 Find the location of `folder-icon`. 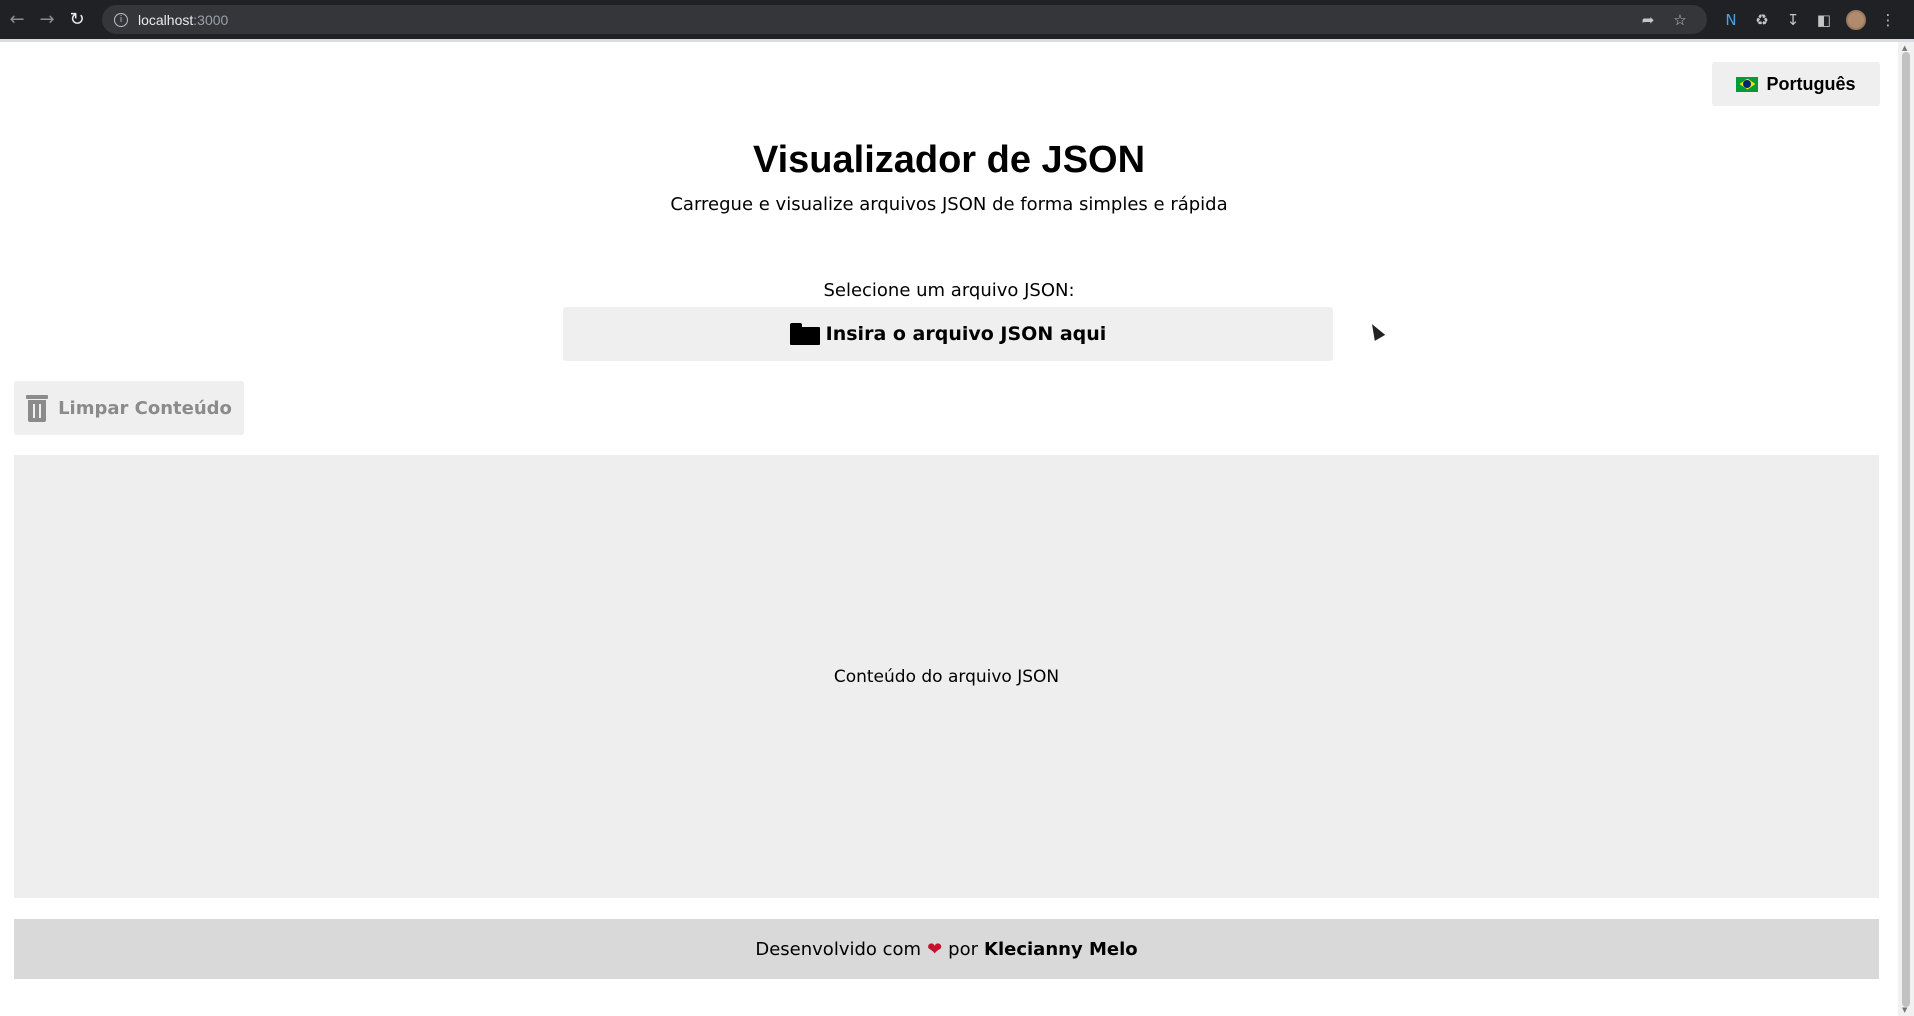

folder-icon is located at coordinates (804, 334).